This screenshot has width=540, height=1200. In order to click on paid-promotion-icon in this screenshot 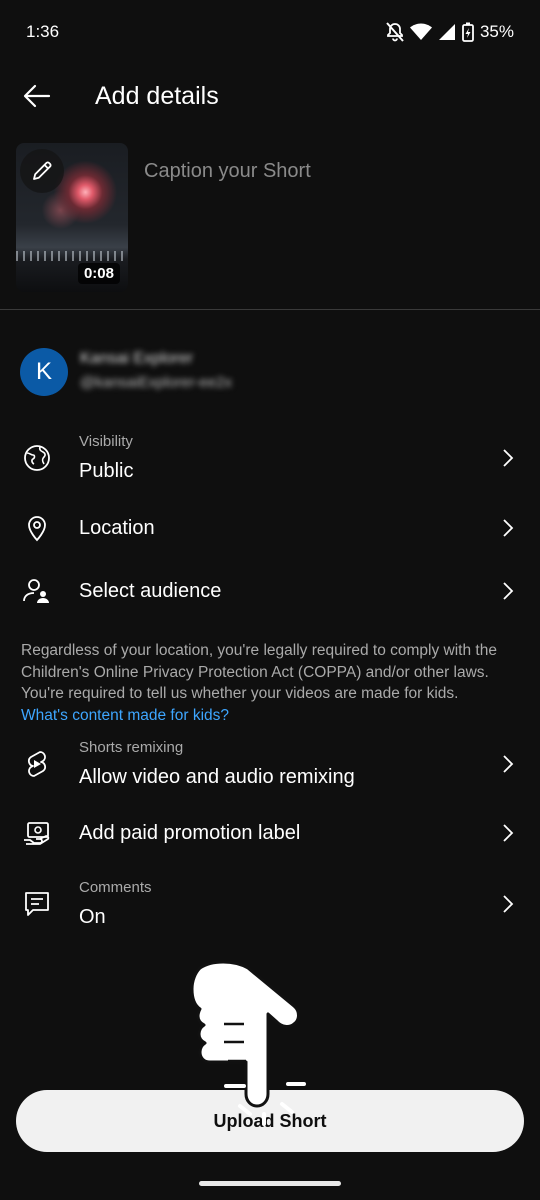, I will do `click(37, 833)`.